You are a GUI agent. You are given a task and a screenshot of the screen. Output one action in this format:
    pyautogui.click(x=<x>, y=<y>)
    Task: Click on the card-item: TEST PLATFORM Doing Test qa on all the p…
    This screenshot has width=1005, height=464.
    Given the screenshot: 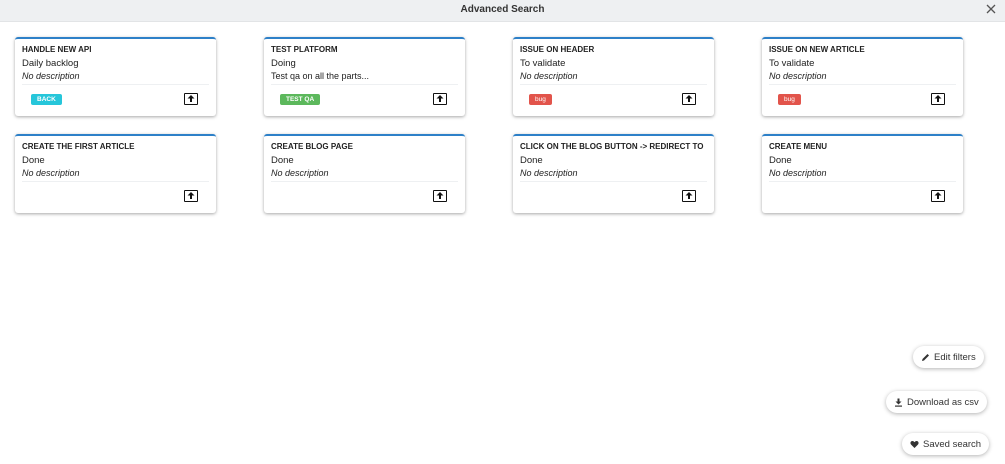 What is the action you would take?
    pyautogui.click(x=364, y=76)
    